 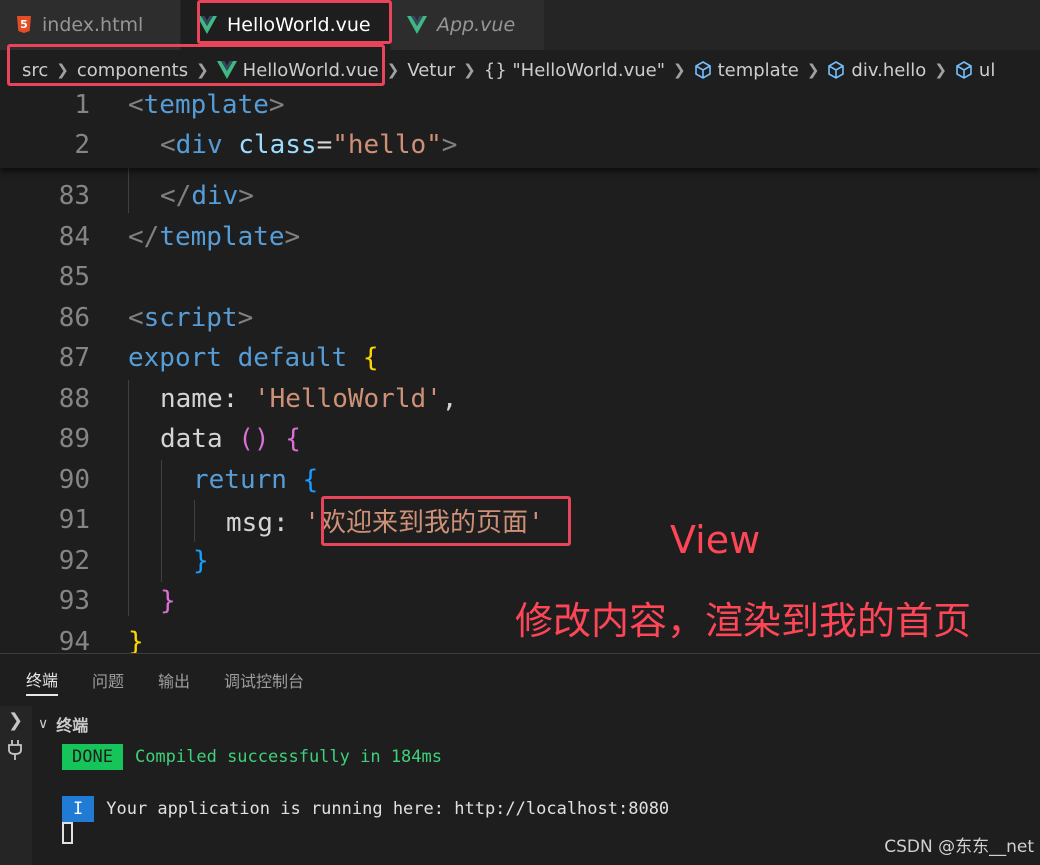 I want to click on code-text: <template>, so click(x=206, y=105).